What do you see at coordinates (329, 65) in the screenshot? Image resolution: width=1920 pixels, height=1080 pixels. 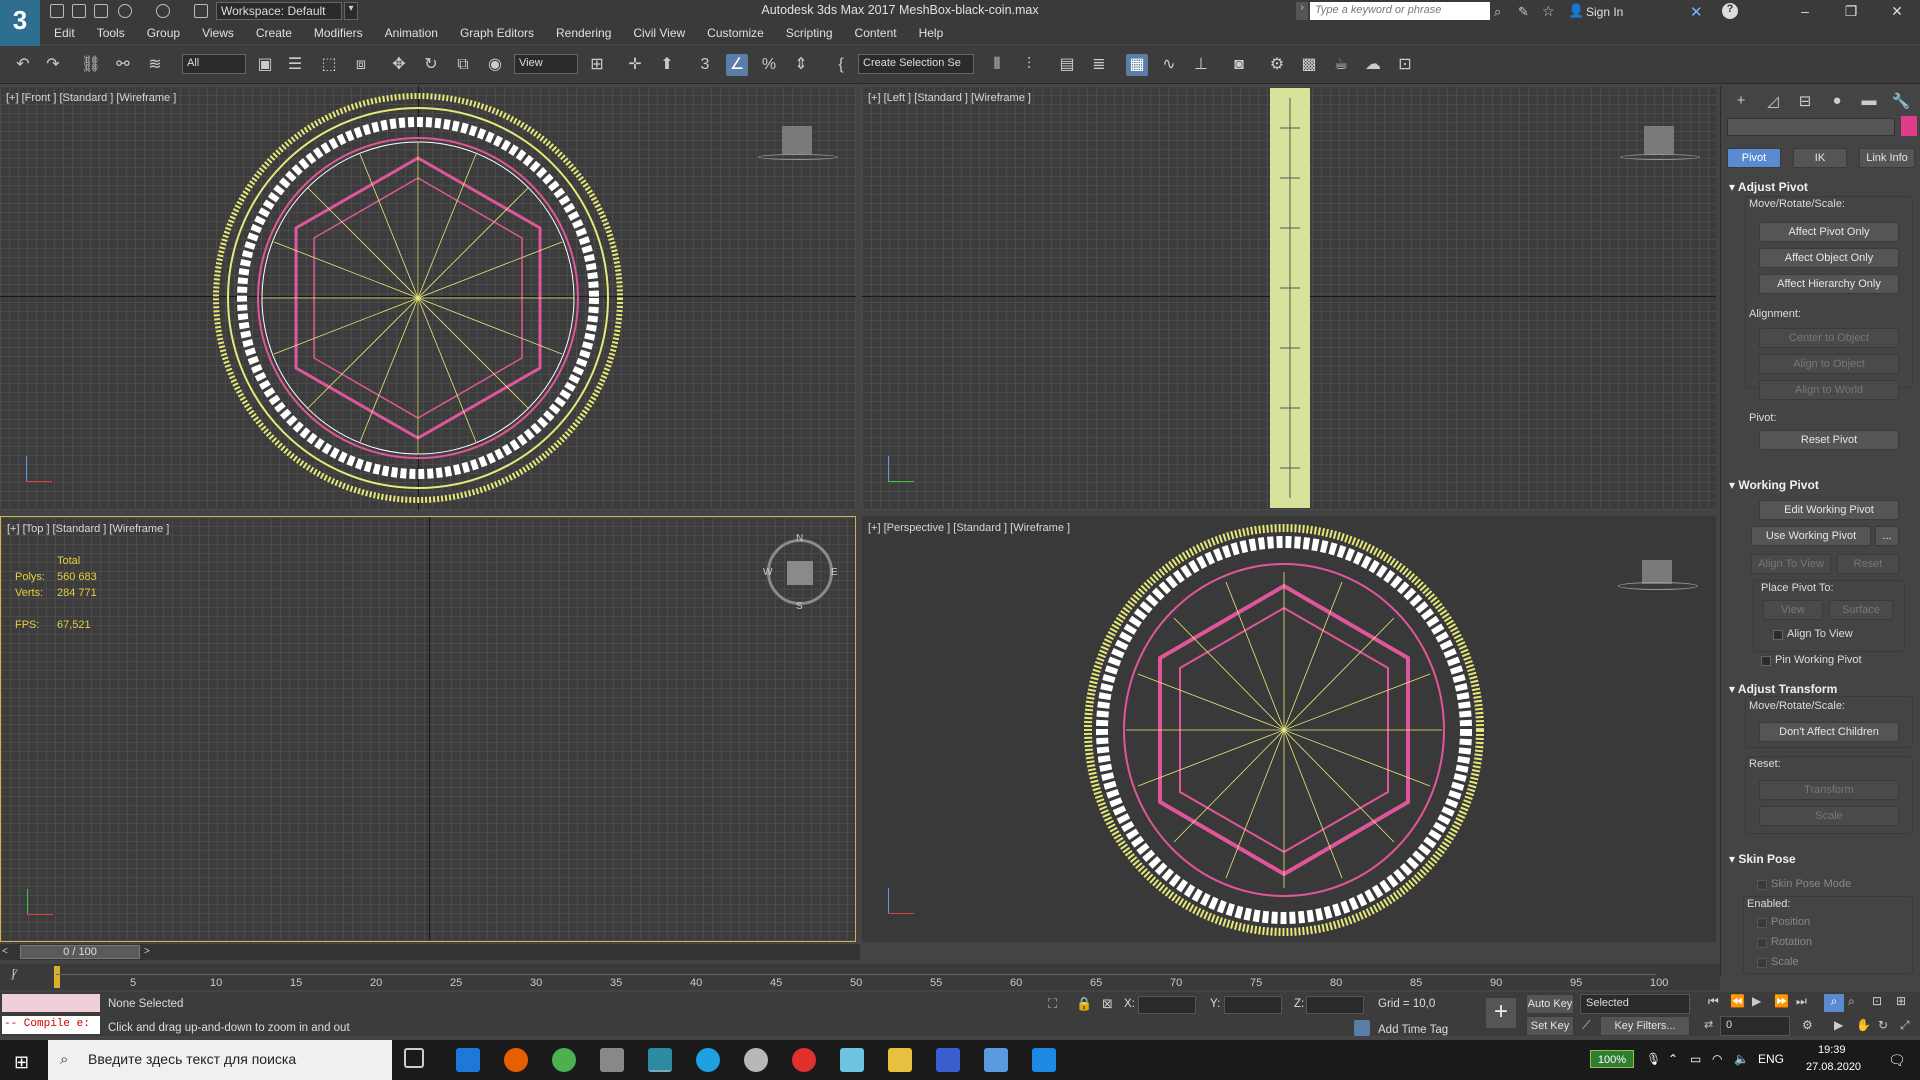 I see `rectangular-selection-icon: ⬚` at bounding box center [329, 65].